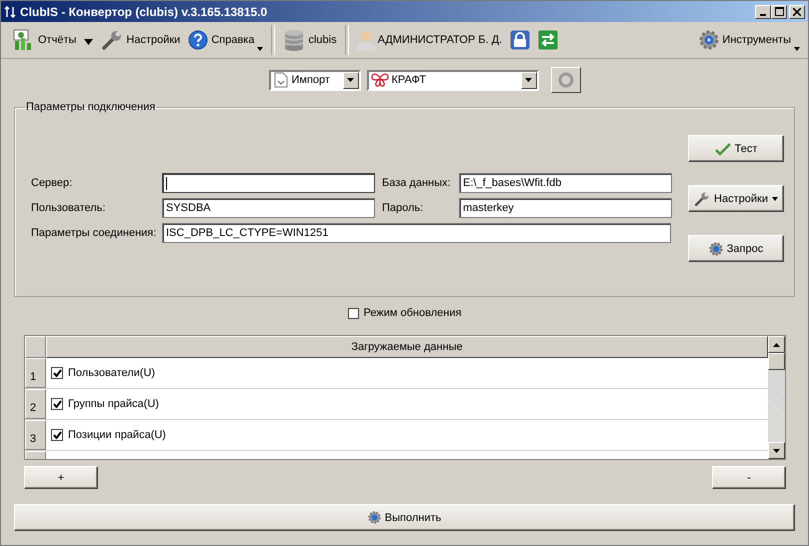 This screenshot has width=809, height=546. Describe the element at coordinates (144, 11) in the screenshot. I see `window-title: ClubIS - Конвертор (clubis) v.3.165.13815.0` at that location.